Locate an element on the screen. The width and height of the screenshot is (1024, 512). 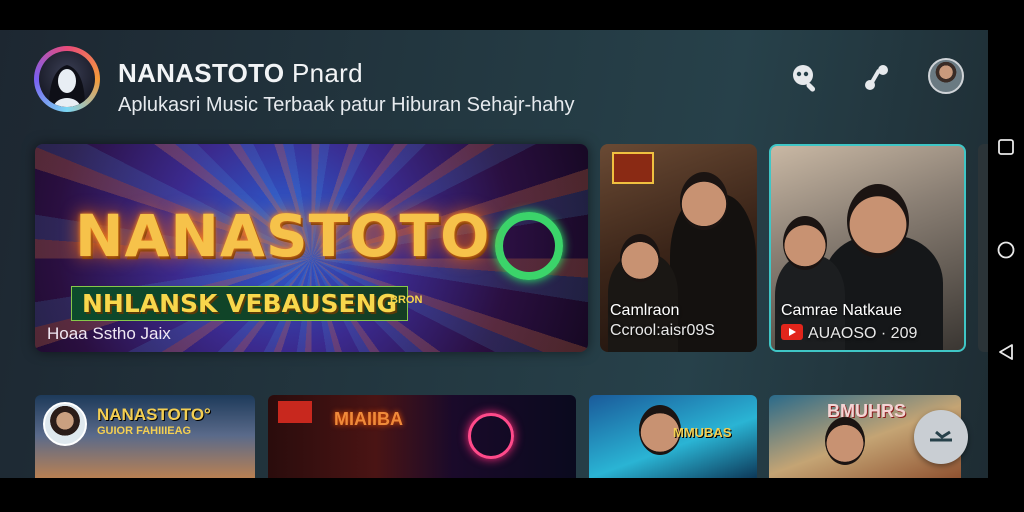
magnifier-graphic is located at coordinates (529, 246).